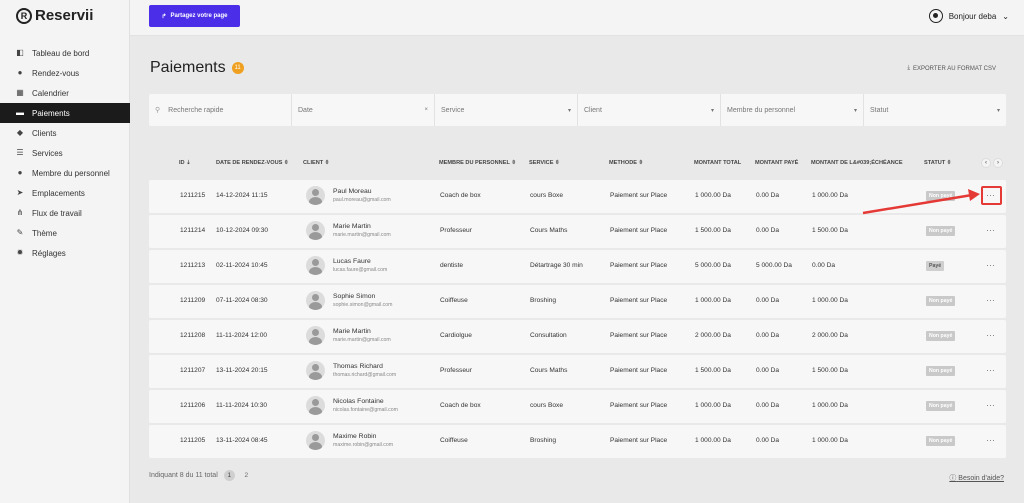 The image size is (1024, 503). What do you see at coordinates (65, 93) in the screenshot?
I see `sidebar-item-calendrier: ▦ Calendrier` at bounding box center [65, 93].